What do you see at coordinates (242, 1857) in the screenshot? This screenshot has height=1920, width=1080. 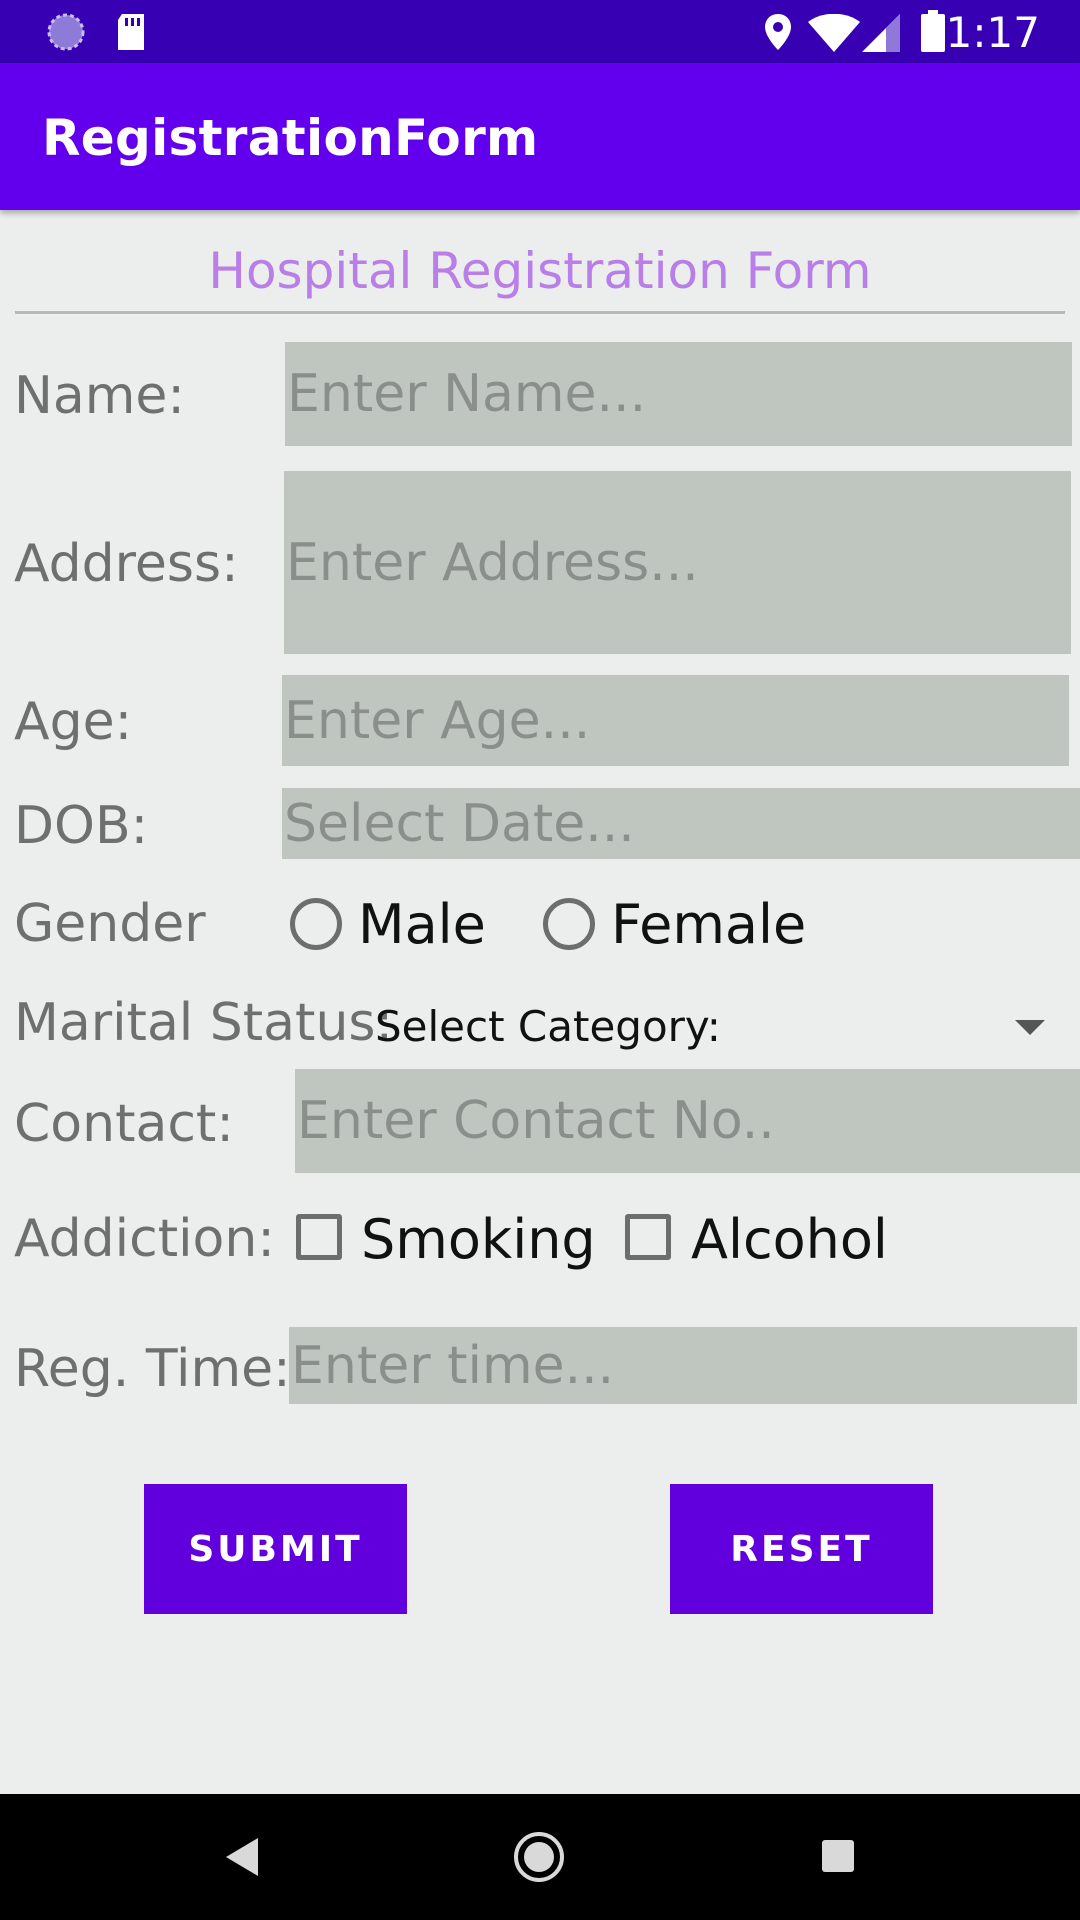 I see `back-icon` at bounding box center [242, 1857].